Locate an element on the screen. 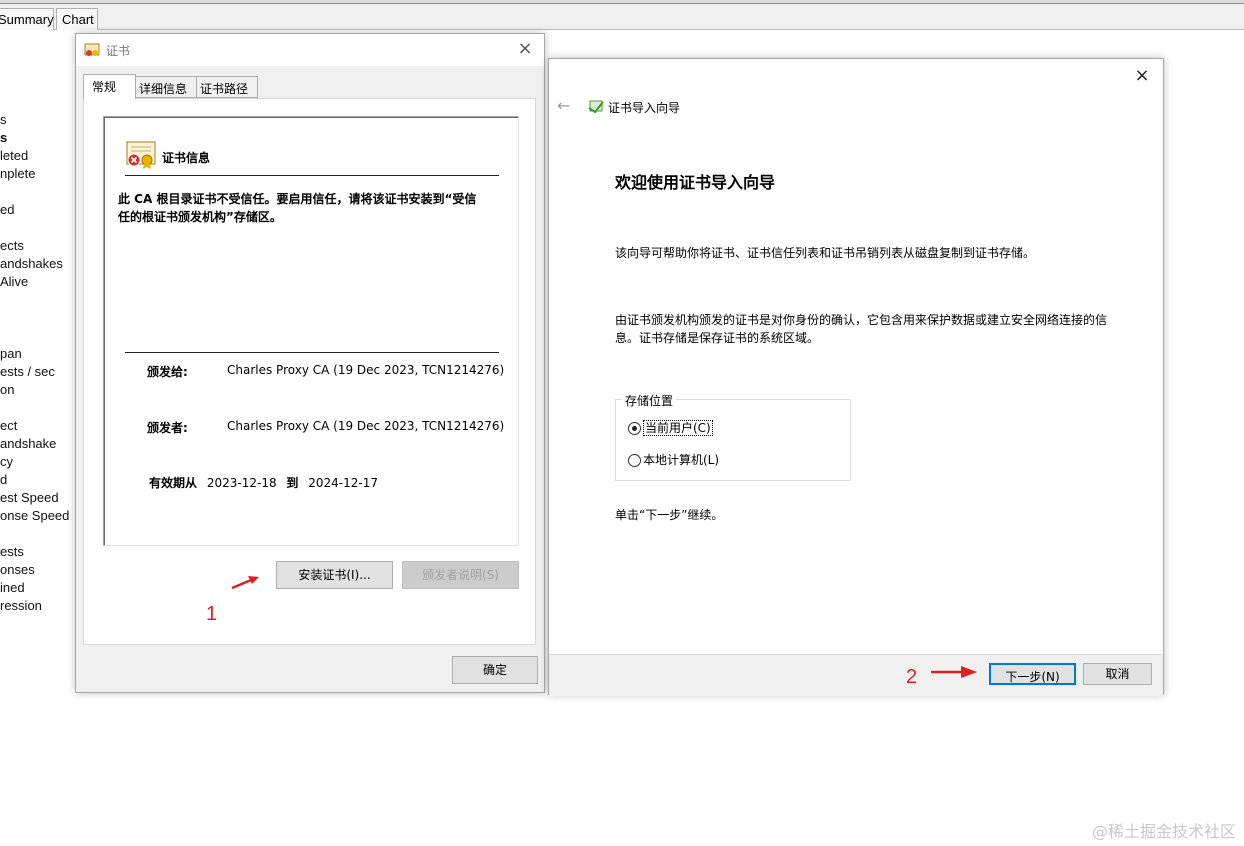 The height and width of the screenshot is (846, 1244). store-location-legend: 存储位置 is located at coordinates (649, 400).